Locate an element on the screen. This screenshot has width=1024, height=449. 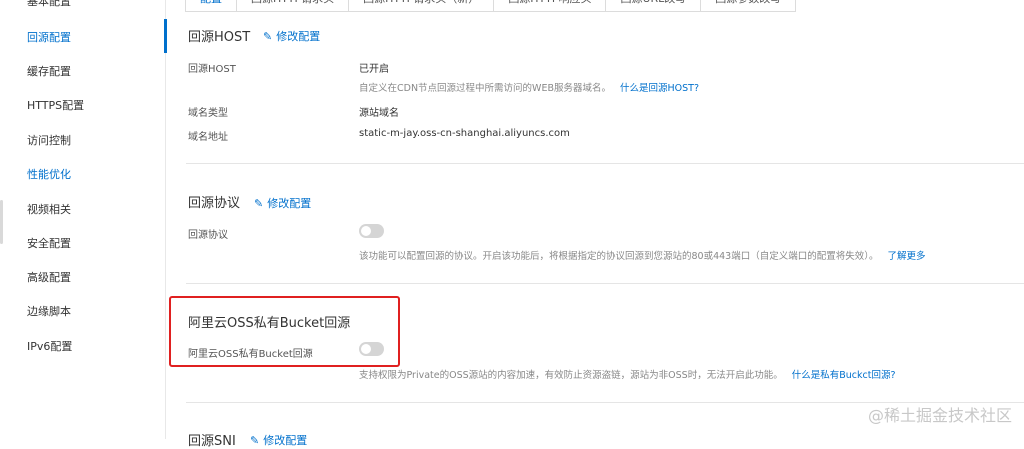
domain-type-label: 域名类型 is located at coordinates (208, 113).